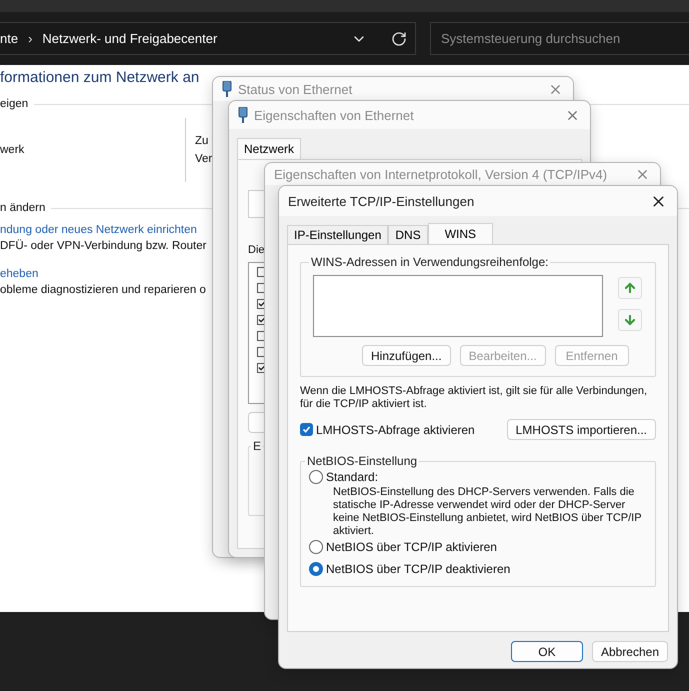  Describe the element at coordinates (441, 174) in the screenshot. I see `window-title: Eigenschaften von Internetprotokoll, Version 4 (TCP/IPv4)` at that location.